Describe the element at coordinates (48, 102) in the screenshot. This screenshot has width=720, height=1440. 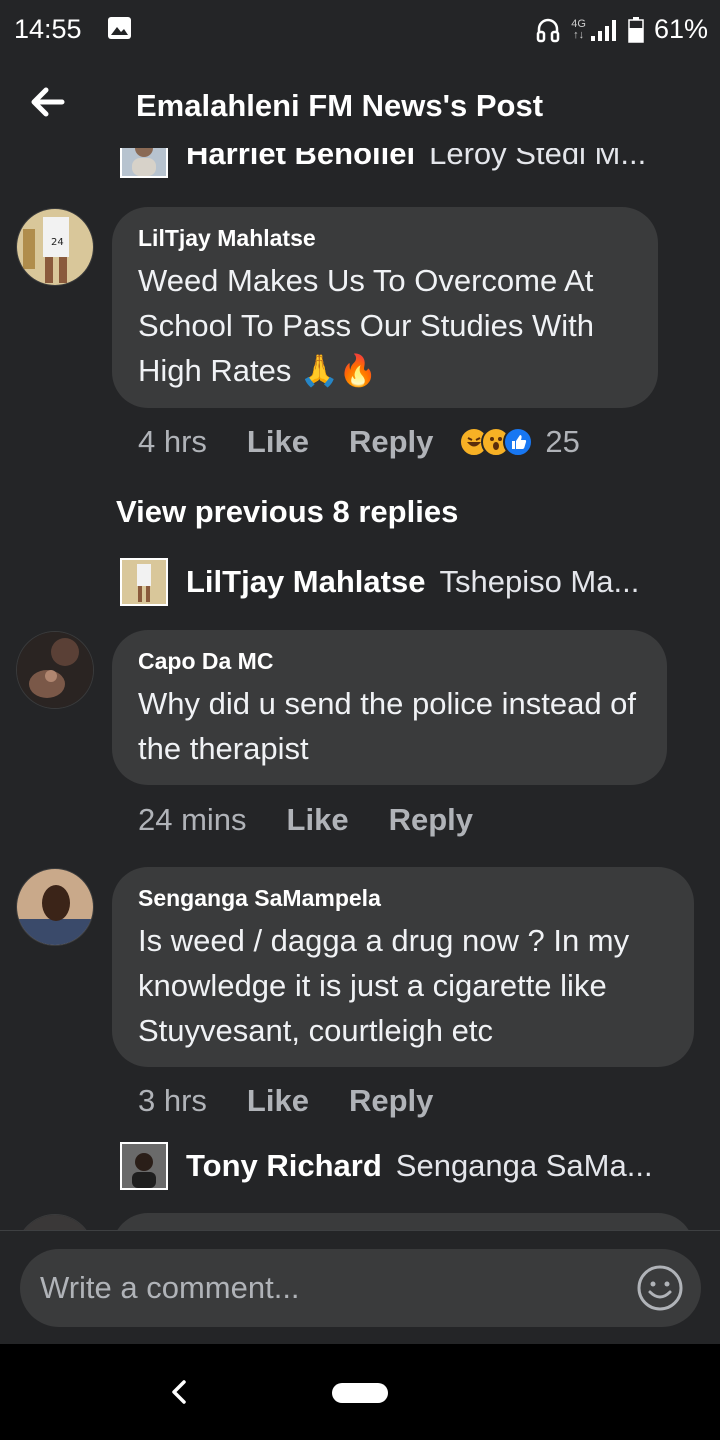
I see `back-arrow-icon` at that location.